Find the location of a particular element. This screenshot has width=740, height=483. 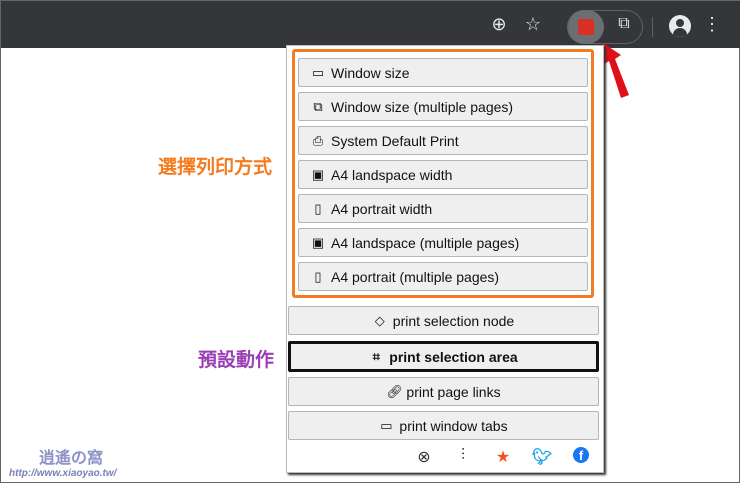

mode-a4-landscape: ▣ A4 landspace width is located at coordinates (443, 174).